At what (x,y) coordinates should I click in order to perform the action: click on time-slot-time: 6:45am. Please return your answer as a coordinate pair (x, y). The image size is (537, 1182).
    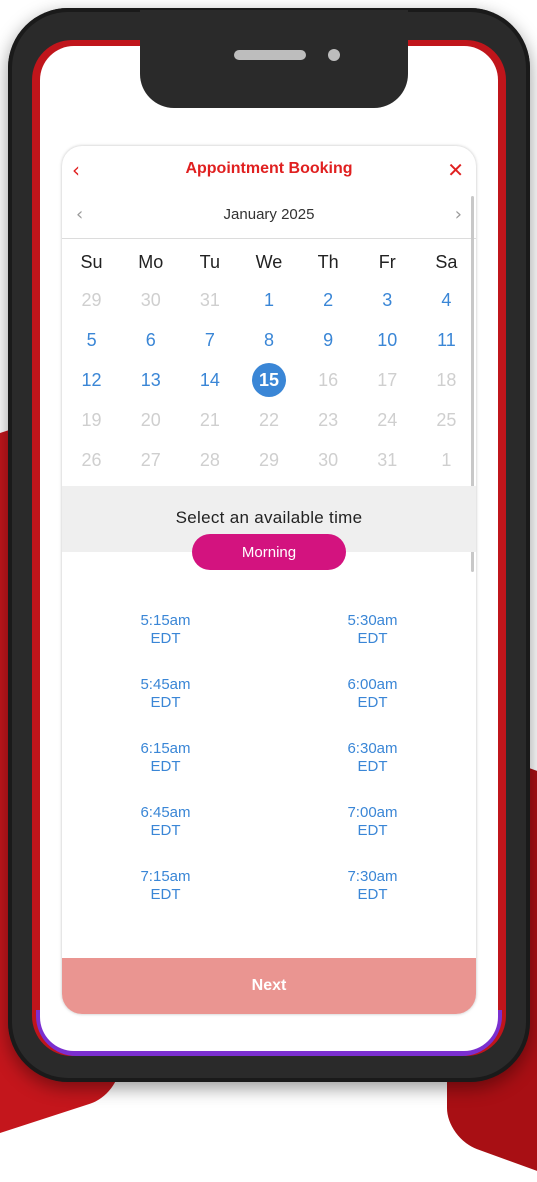
    Looking at the image, I should click on (165, 812).